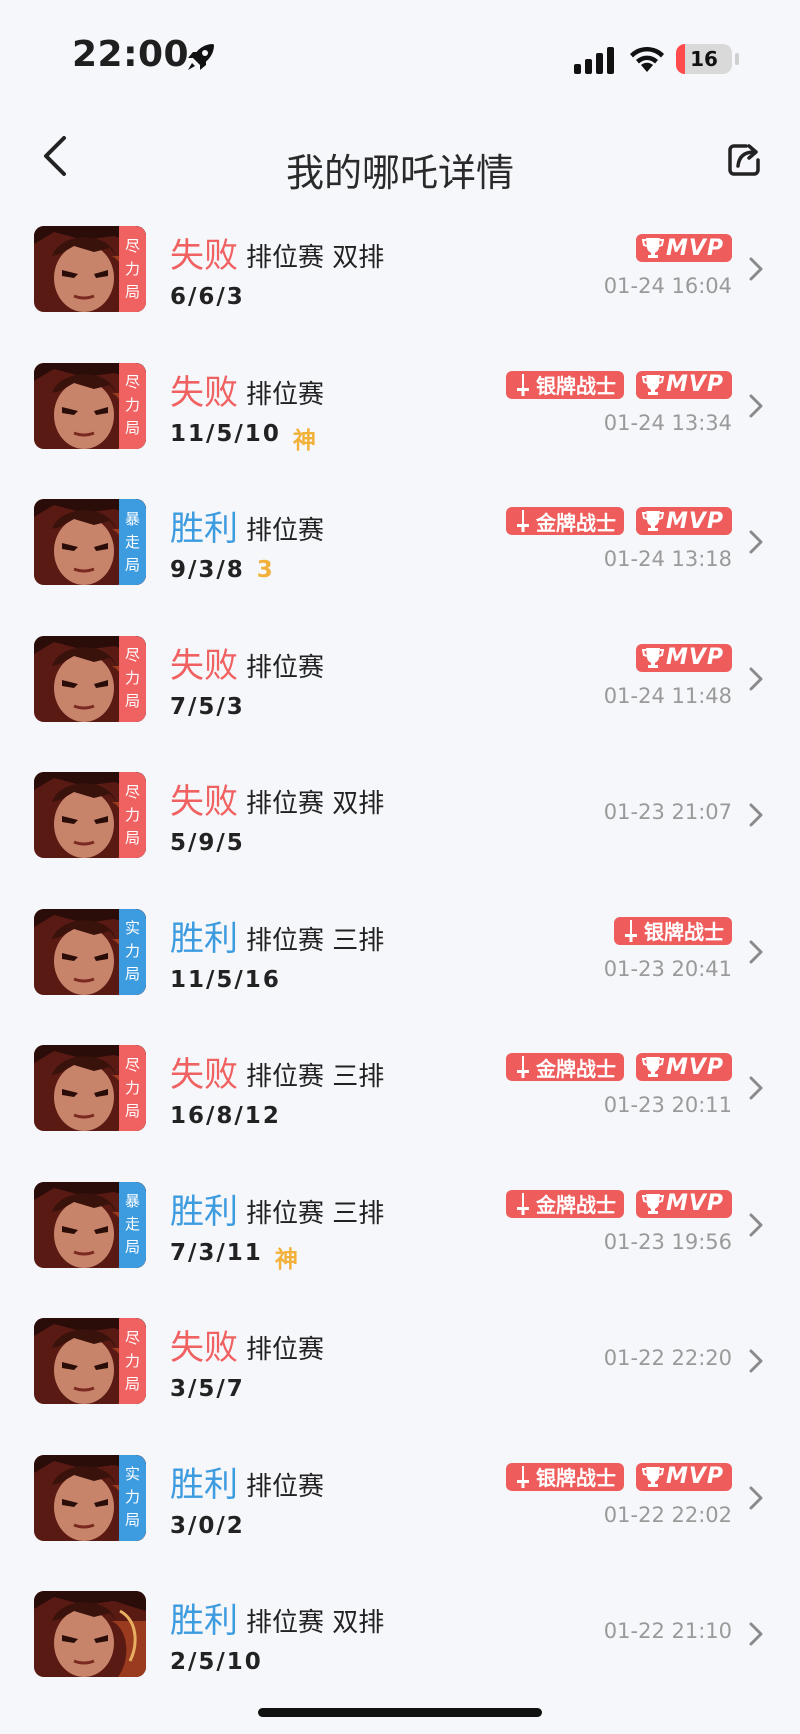 The image size is (800, 1734). I want to click on match-datetime: 01-24 11:48, so click(667, 695).